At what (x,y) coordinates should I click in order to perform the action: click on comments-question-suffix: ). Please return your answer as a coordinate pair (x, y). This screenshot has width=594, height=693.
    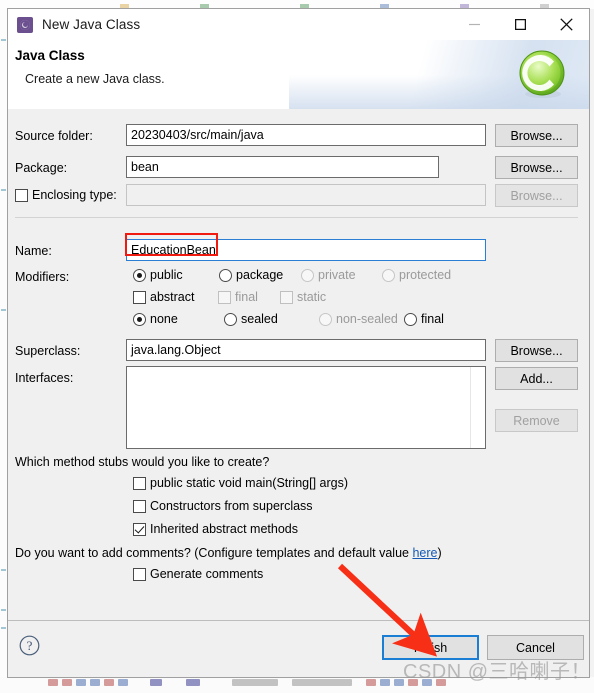
    Looking at the image, I should click on (439, 553).